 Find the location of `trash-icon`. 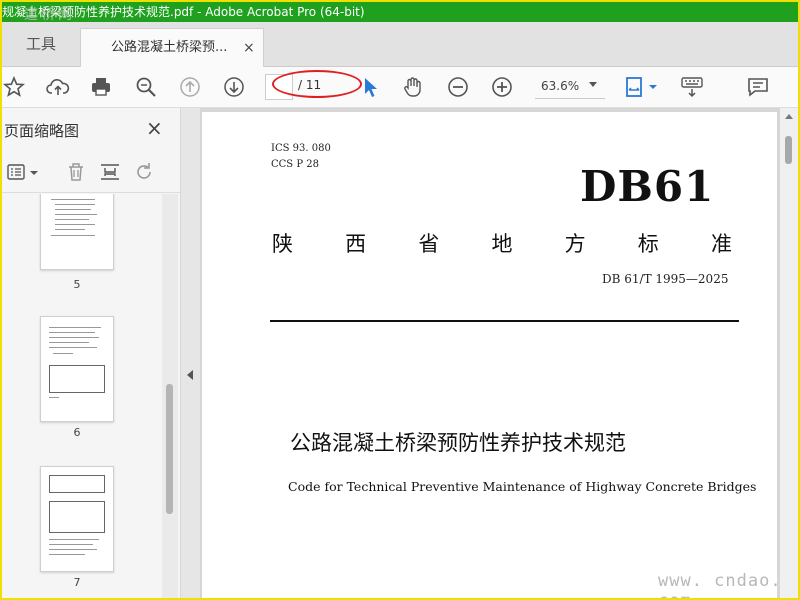

trash-icon is located at coordinates (76, 172).